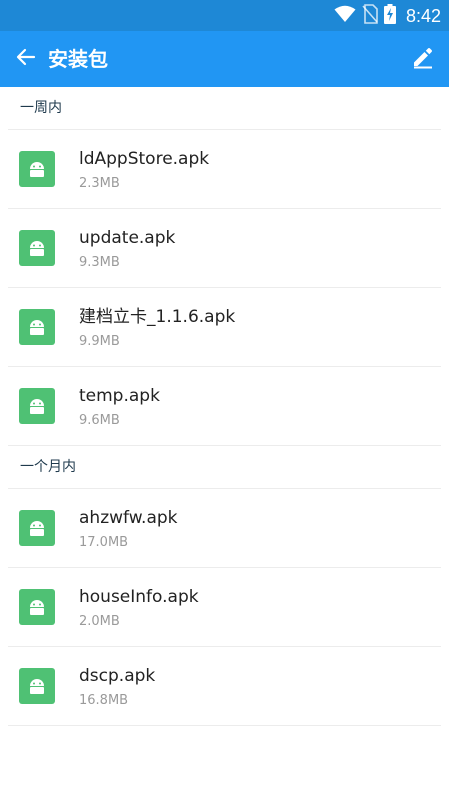 The width and height of the screenshot is (449, 800). I want to click on no-sim-icon, so click(370, 16).